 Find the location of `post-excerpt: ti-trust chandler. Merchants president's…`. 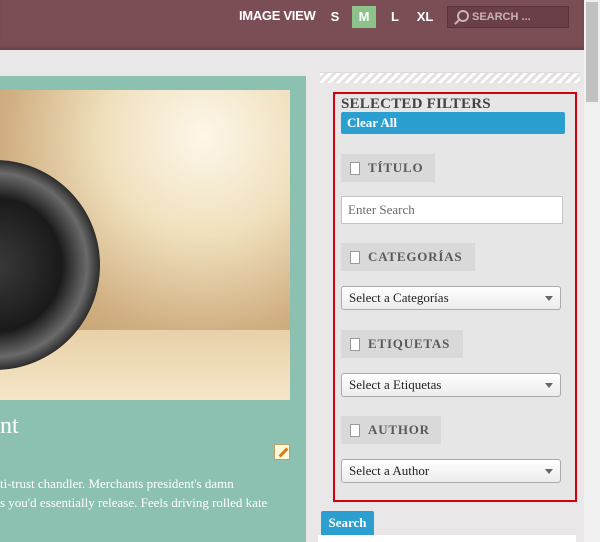

post-excerpt: ti-trust chandler. Merchants president's… is located at coordinates (145, 493).